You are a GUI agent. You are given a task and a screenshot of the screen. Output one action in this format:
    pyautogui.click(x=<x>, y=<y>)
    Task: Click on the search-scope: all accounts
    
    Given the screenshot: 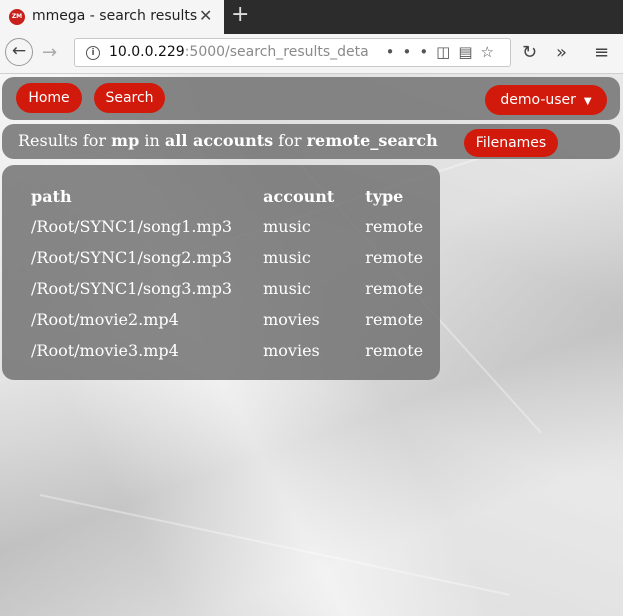 What is the action you would take?
    pyautogui.click(x=219, y=140)
    